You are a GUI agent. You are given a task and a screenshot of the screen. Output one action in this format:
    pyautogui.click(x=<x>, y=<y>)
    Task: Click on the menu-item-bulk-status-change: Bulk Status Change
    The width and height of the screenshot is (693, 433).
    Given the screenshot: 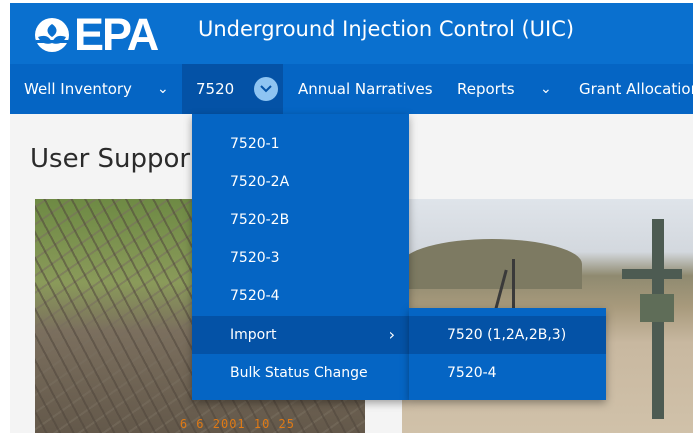 What is the action you would take?
    pyautogui.click(x=300, y=373)
    